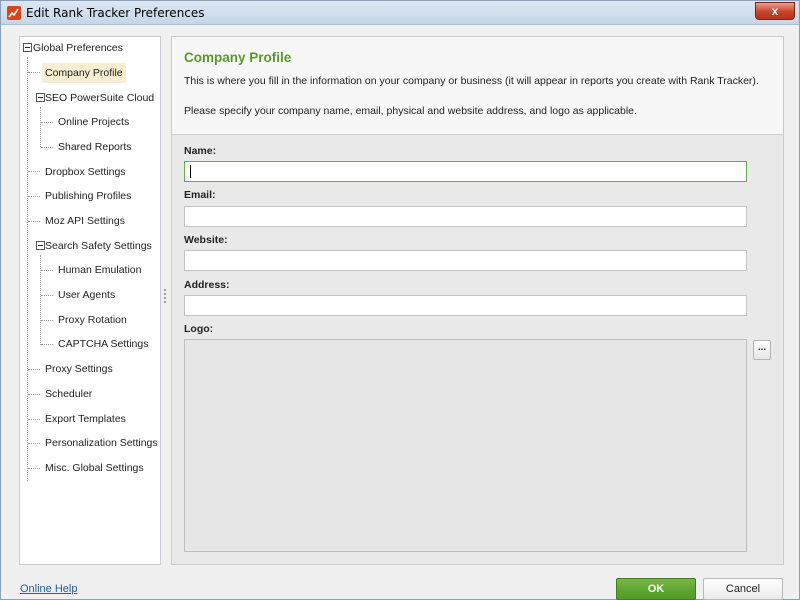 Image resolution: width=800 pixels, height=600 pixels. I want to click on splitter-handle, so click(165, 296).